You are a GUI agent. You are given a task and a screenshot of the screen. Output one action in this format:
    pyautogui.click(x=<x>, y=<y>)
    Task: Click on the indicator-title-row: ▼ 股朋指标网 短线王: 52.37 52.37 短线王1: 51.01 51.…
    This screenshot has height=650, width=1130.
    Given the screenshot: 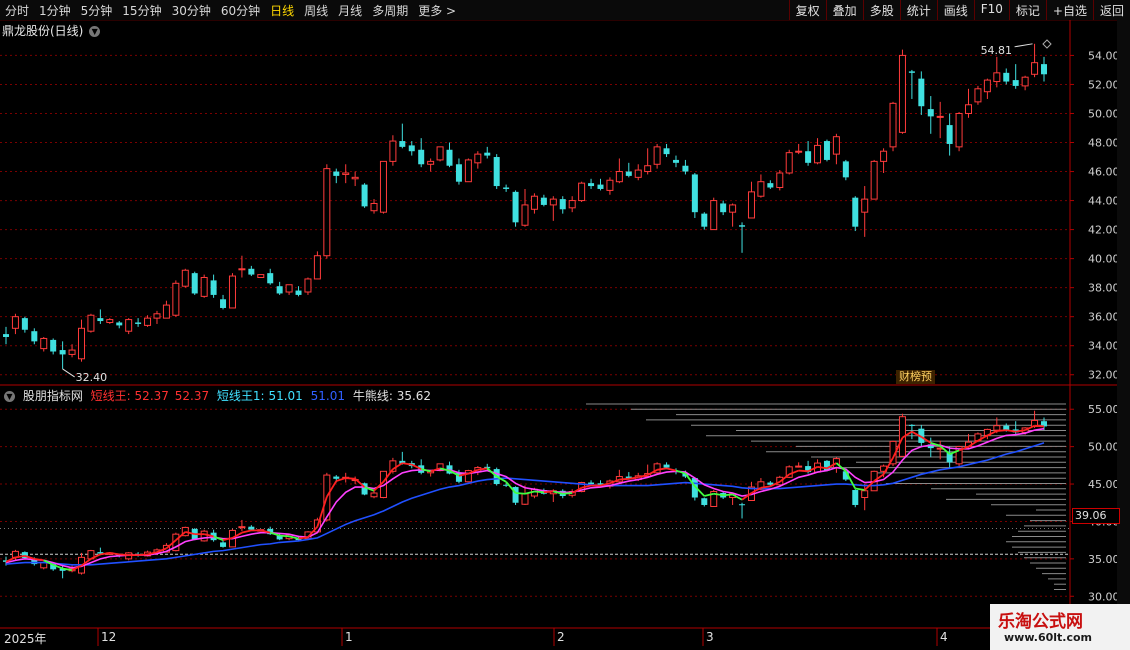 What is the action you would take?
    pyautogui.click(x=218, y=395)
    